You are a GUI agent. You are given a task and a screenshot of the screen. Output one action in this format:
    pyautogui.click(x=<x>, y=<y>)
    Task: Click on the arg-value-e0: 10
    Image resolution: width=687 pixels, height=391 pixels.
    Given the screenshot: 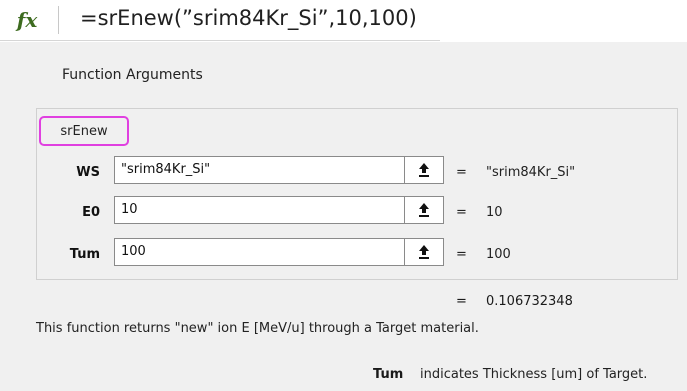 What is the action you would take?
    pyautogui.click(x=129, y=209)
    